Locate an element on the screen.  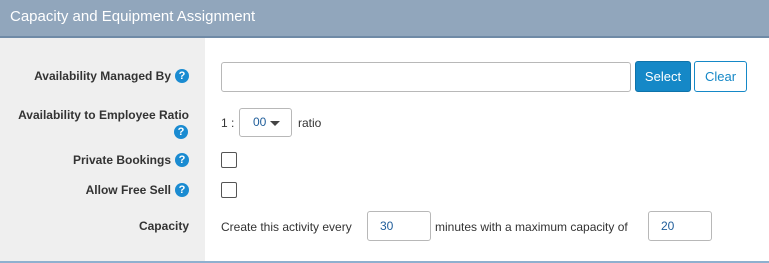
availability-managed-by-label: Availability Managed By is located at coordinates (102, 76).